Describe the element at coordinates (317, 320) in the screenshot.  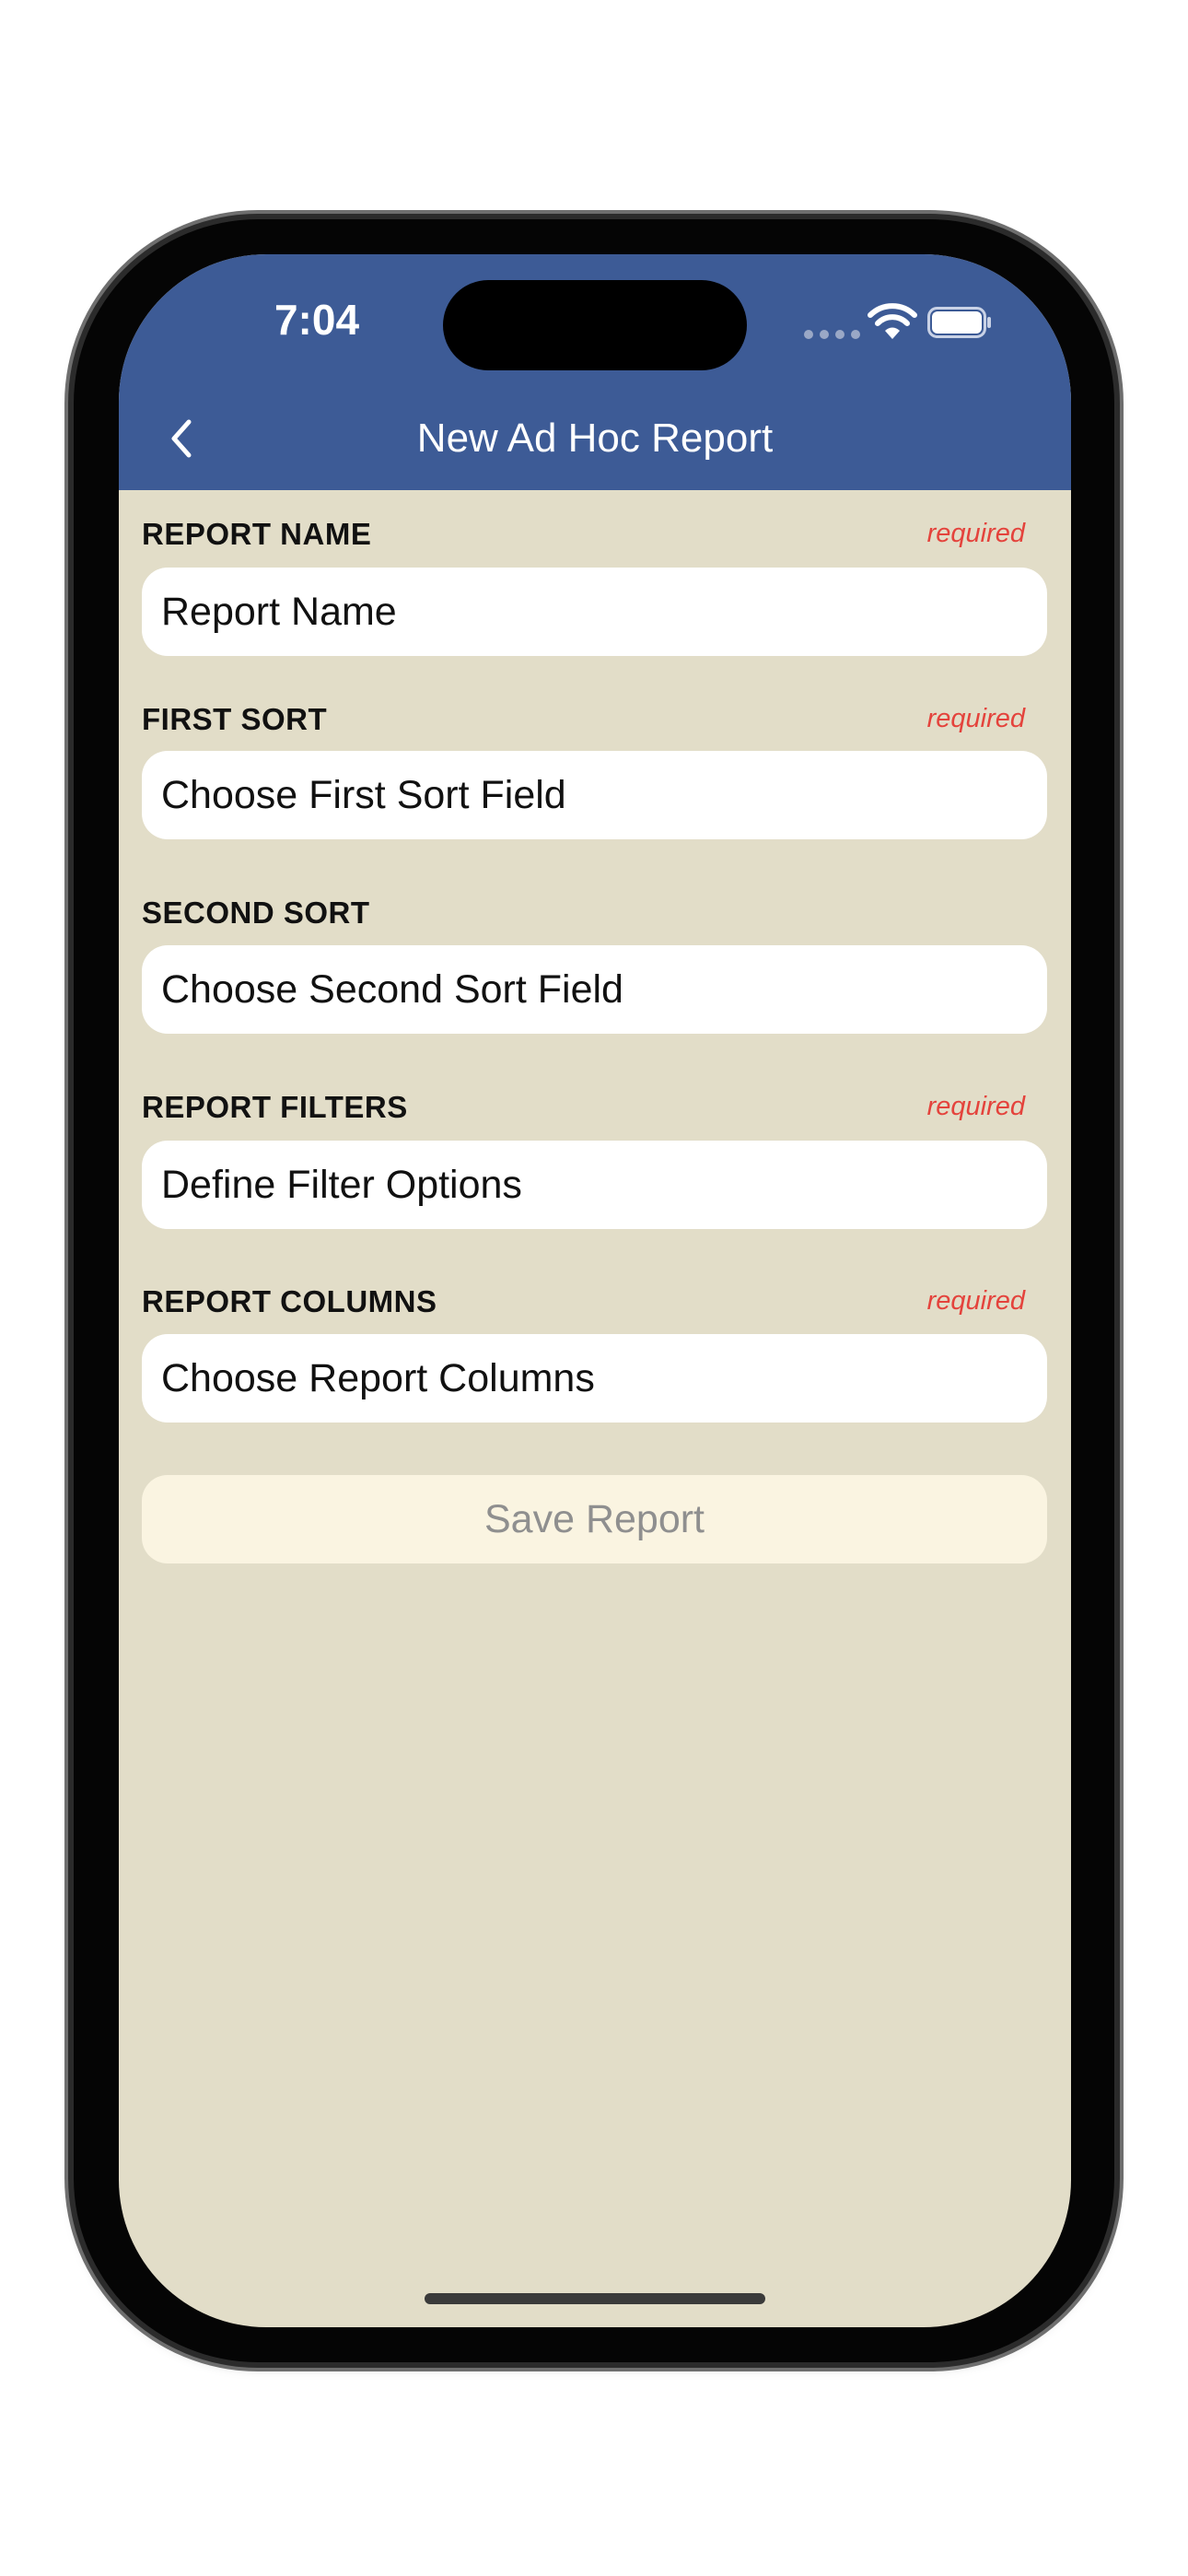
I see `status-time: 7:04` at that location.